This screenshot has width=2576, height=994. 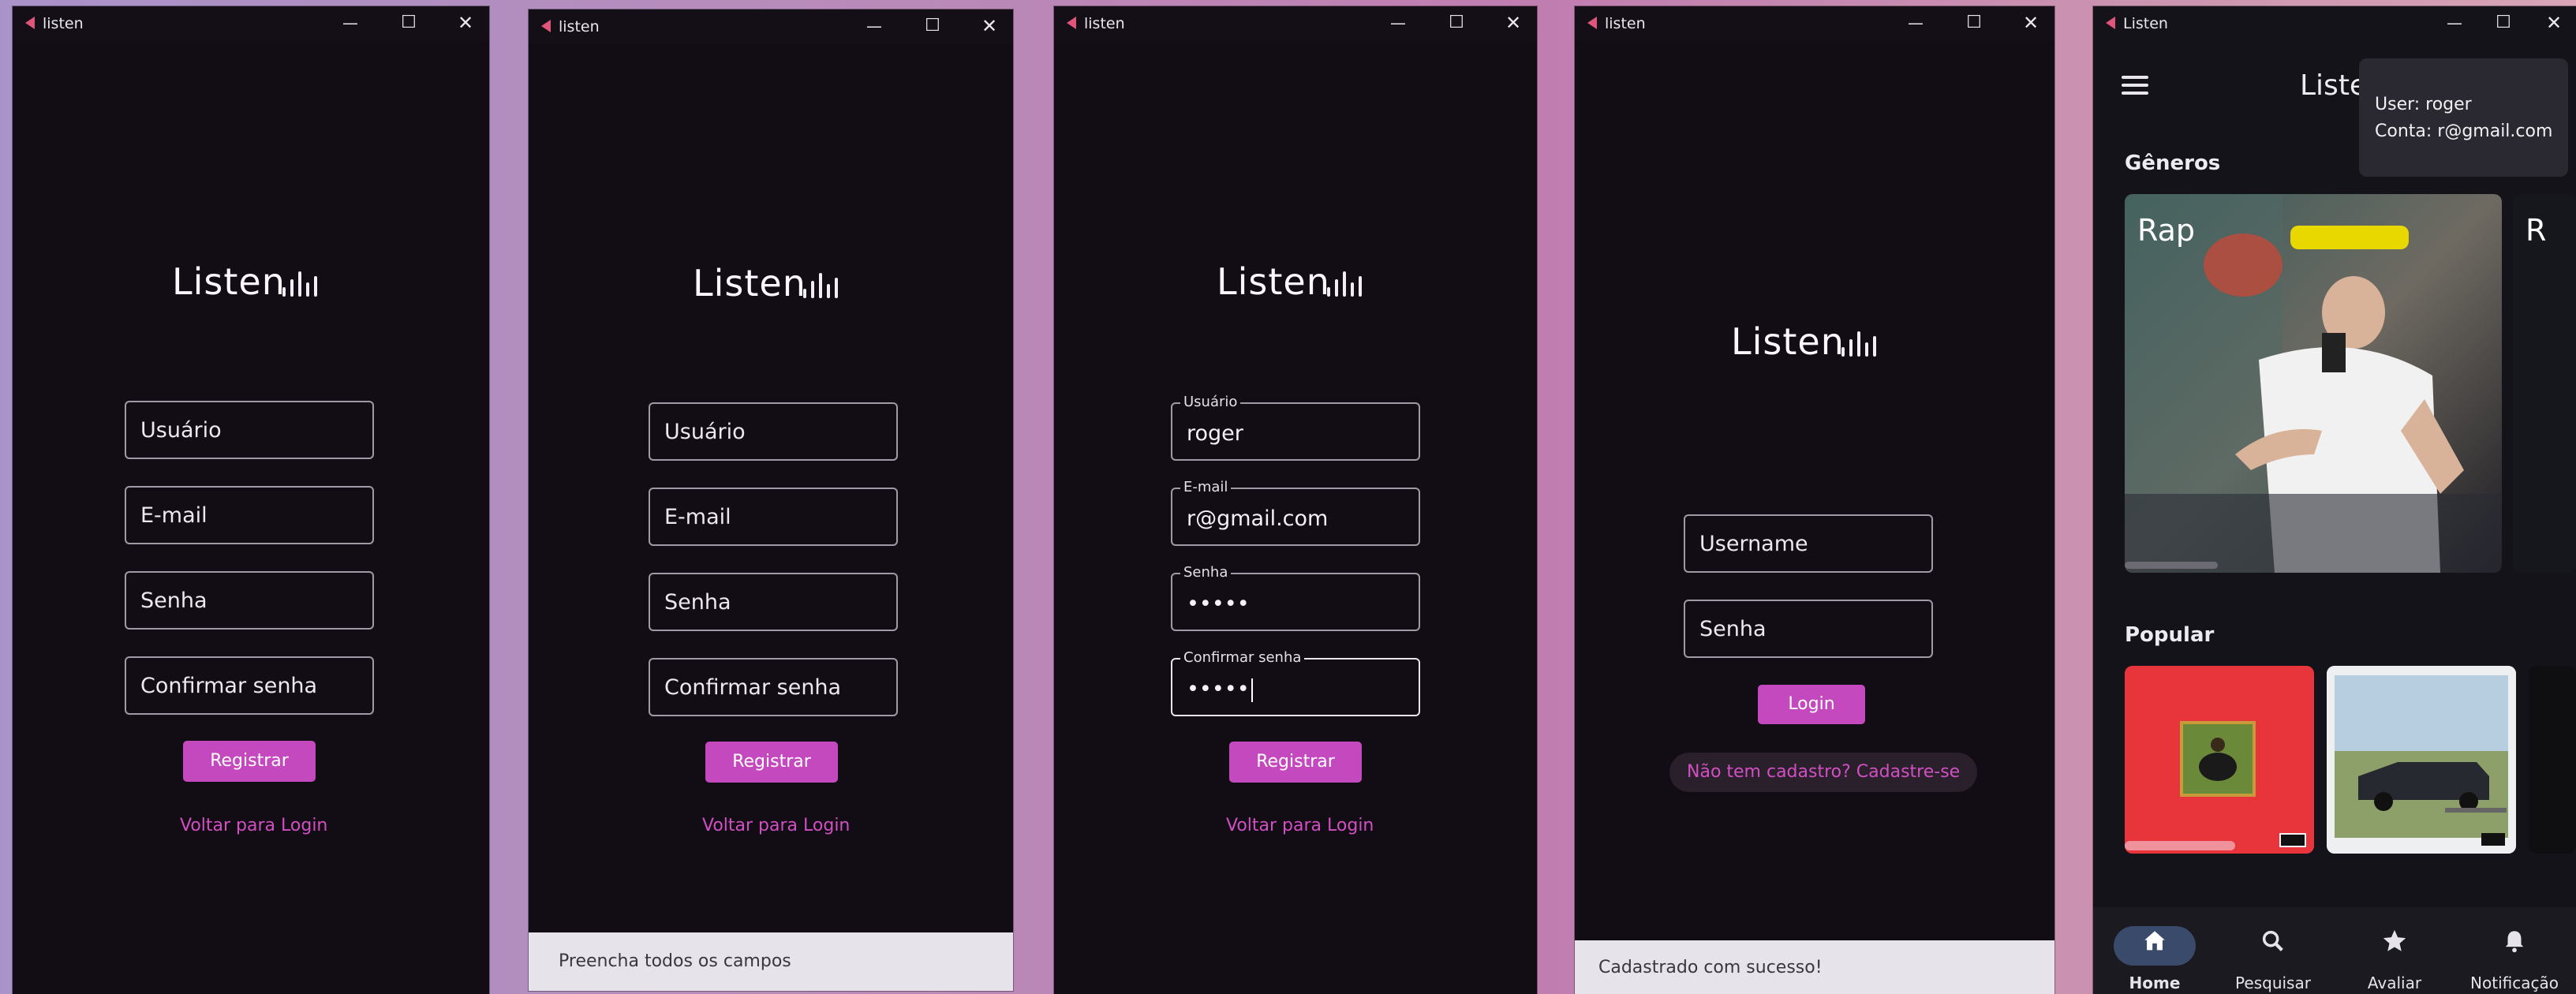 I want to click on snackbar: Cadastrado com sucesso!, so click(x=1814, y=967).